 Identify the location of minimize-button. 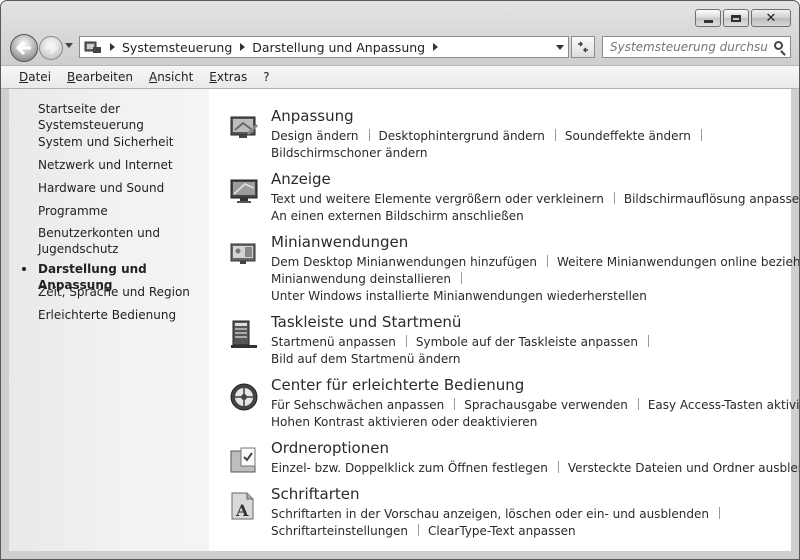
(708, 18).